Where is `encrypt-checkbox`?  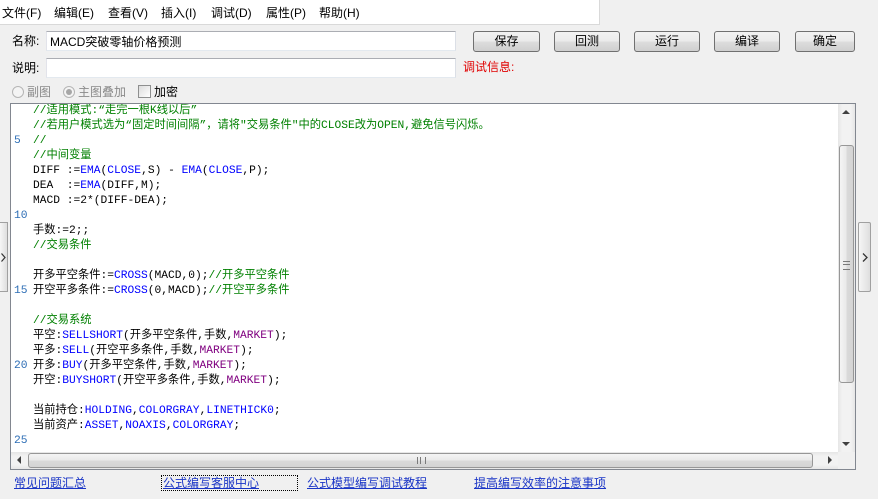
encrypt-checkbox is located at coordinates (144, 91).